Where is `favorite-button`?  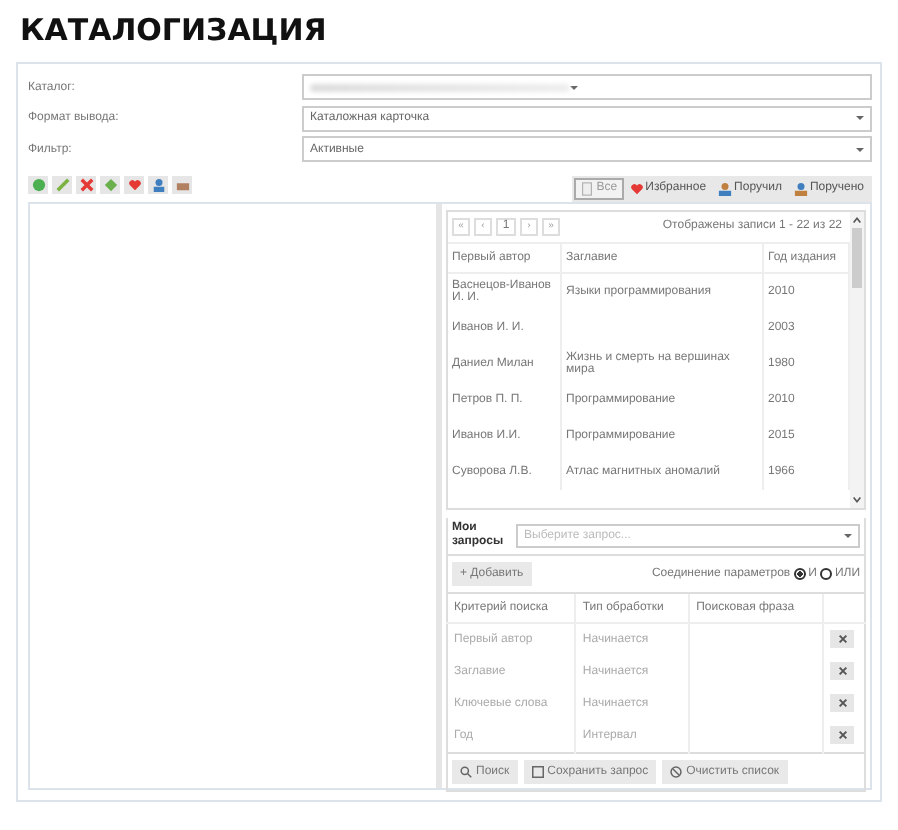
favorite-button is located at coordinates (134, 184).